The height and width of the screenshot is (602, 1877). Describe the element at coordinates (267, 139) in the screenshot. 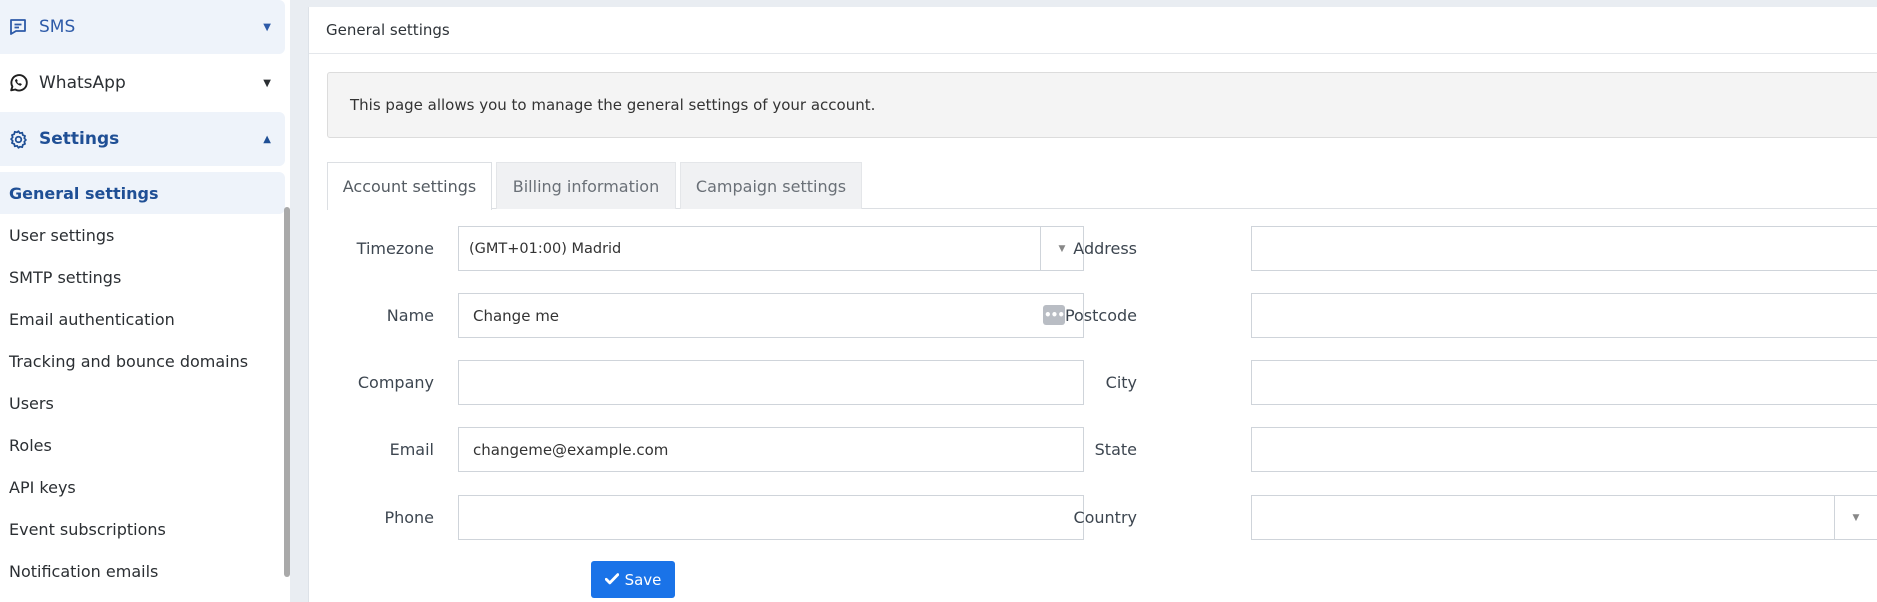

I see `caret-up-icon: ▲` at that location.